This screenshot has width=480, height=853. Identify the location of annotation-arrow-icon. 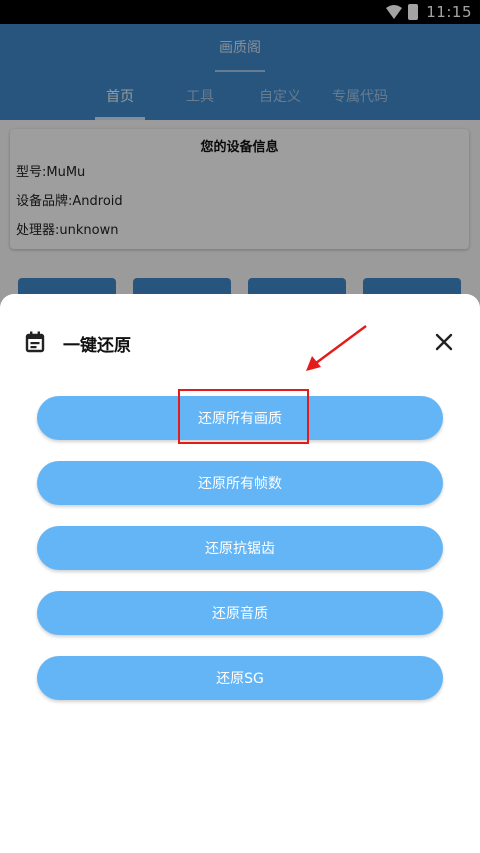
(336, 348).